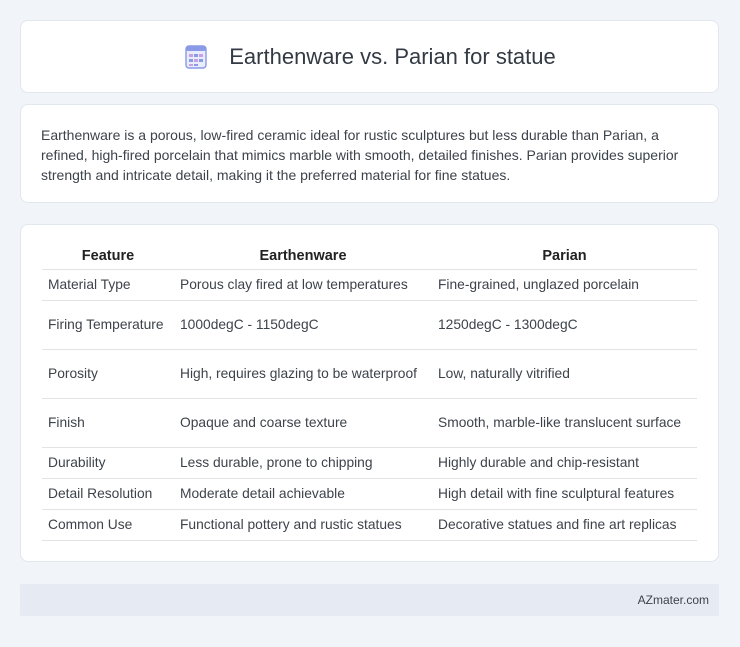 The image size is (740, 647). What do you see at coordinates (108, 374) in the screenshot?
I see `feature-cell: Porosity` at bounding box center [108, 374].